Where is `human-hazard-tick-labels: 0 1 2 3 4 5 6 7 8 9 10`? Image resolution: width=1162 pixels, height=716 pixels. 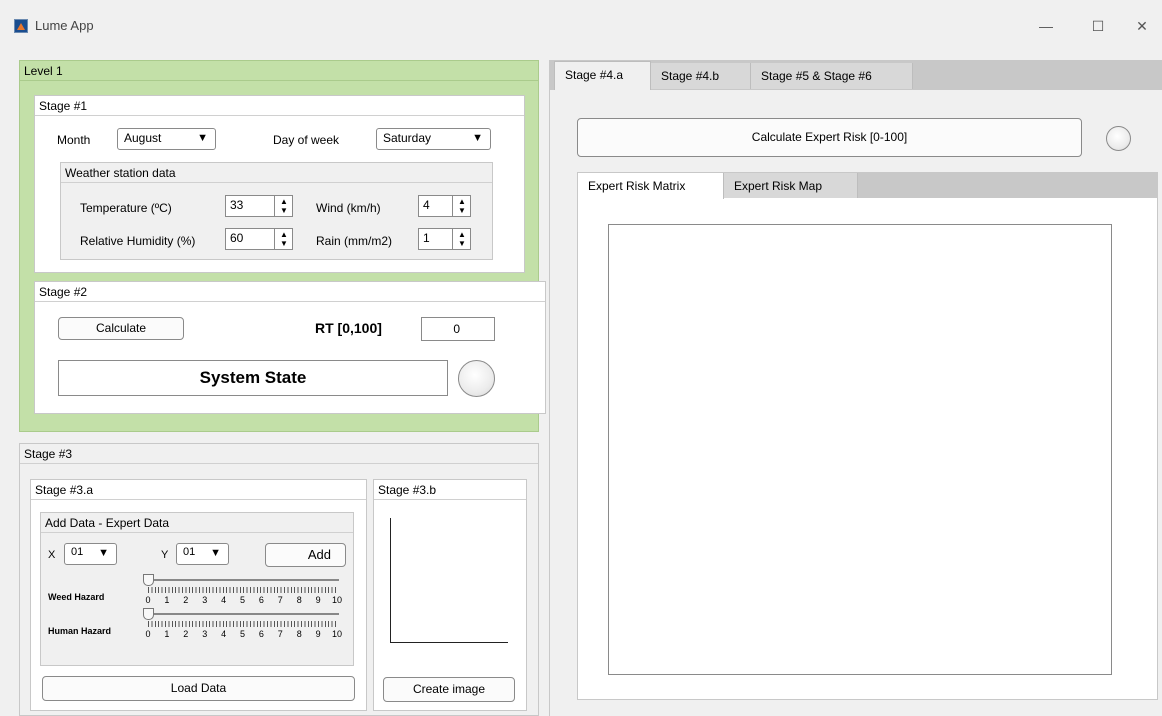 human-hazard-tick-labels: 0 1 2 3 4 5 6 7 8 9 10 is located at coordinates (244, 634).